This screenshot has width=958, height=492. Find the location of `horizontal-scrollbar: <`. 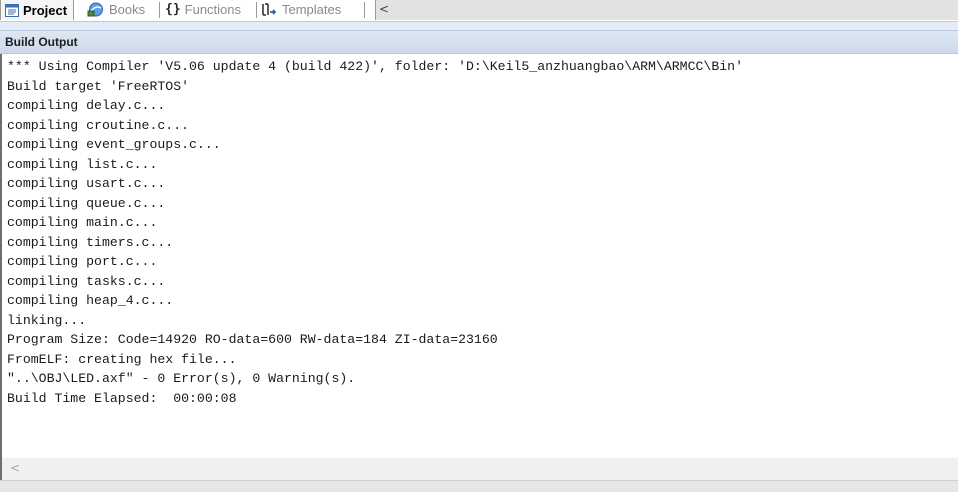

horizontal-scrollbar: < is located at coordinates (479, 469).